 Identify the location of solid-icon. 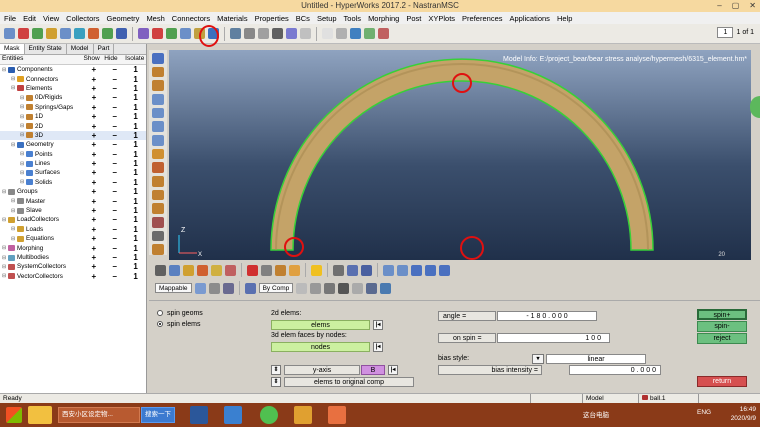
(228, 288).